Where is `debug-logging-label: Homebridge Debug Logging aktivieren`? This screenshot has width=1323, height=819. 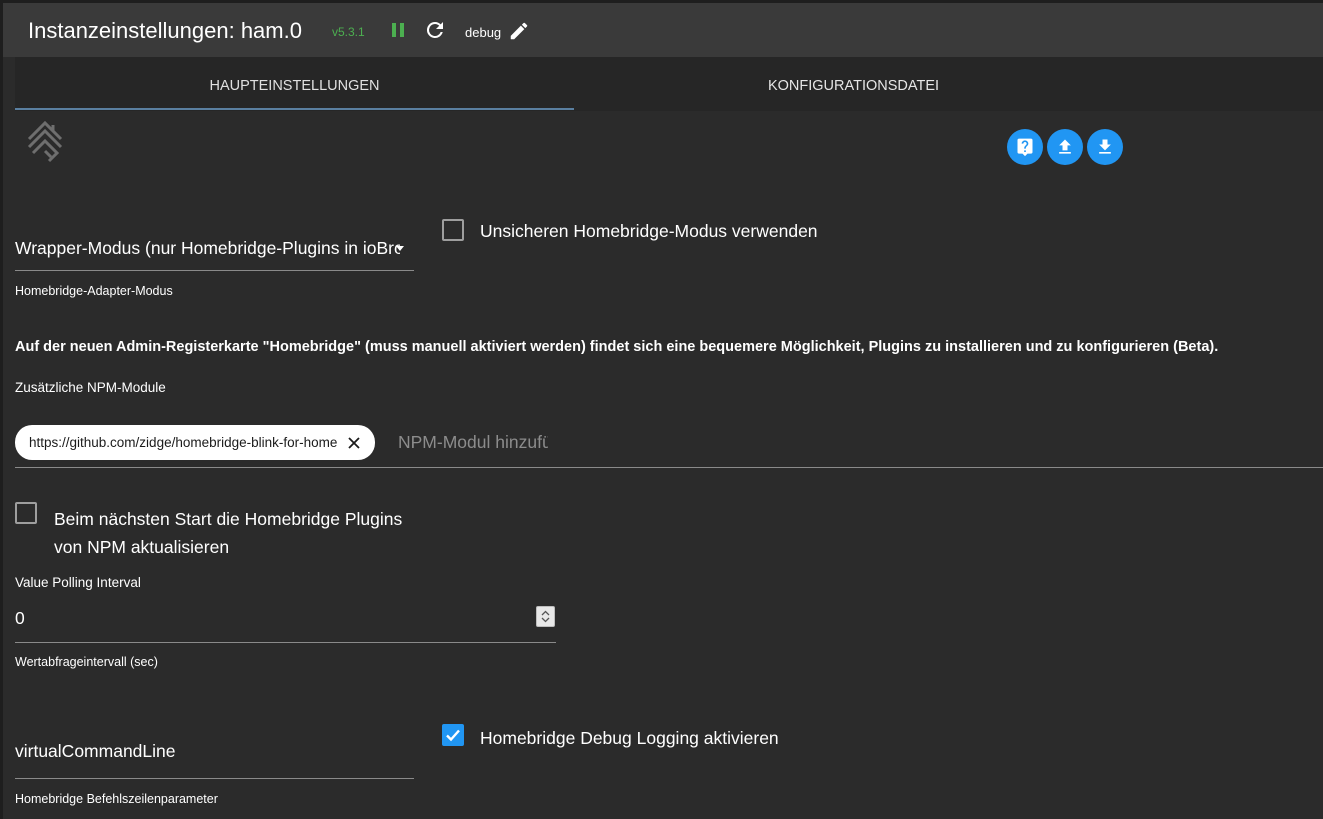 debug-logging-label: Homebridge Debug Logging aktivieren is located at coordinates (629, 738).